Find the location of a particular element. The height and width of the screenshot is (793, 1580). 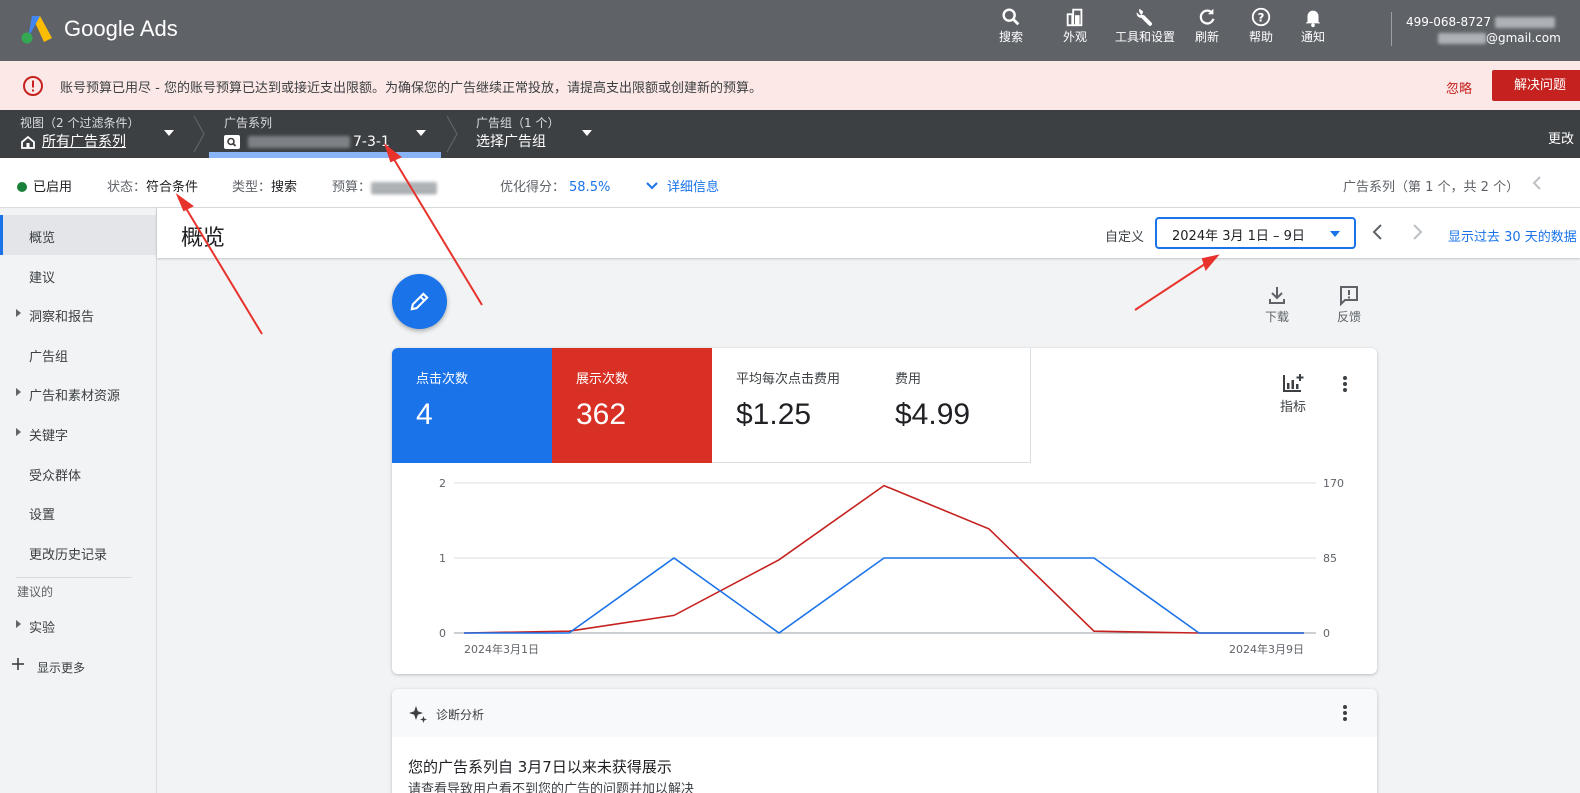

breadcrumb-chevron-icon is located at coordinates (452, 134).